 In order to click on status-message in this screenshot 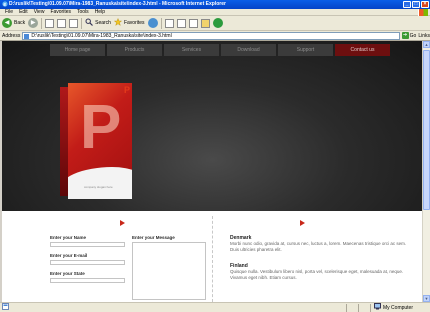, I will do `click(174, 307)`.